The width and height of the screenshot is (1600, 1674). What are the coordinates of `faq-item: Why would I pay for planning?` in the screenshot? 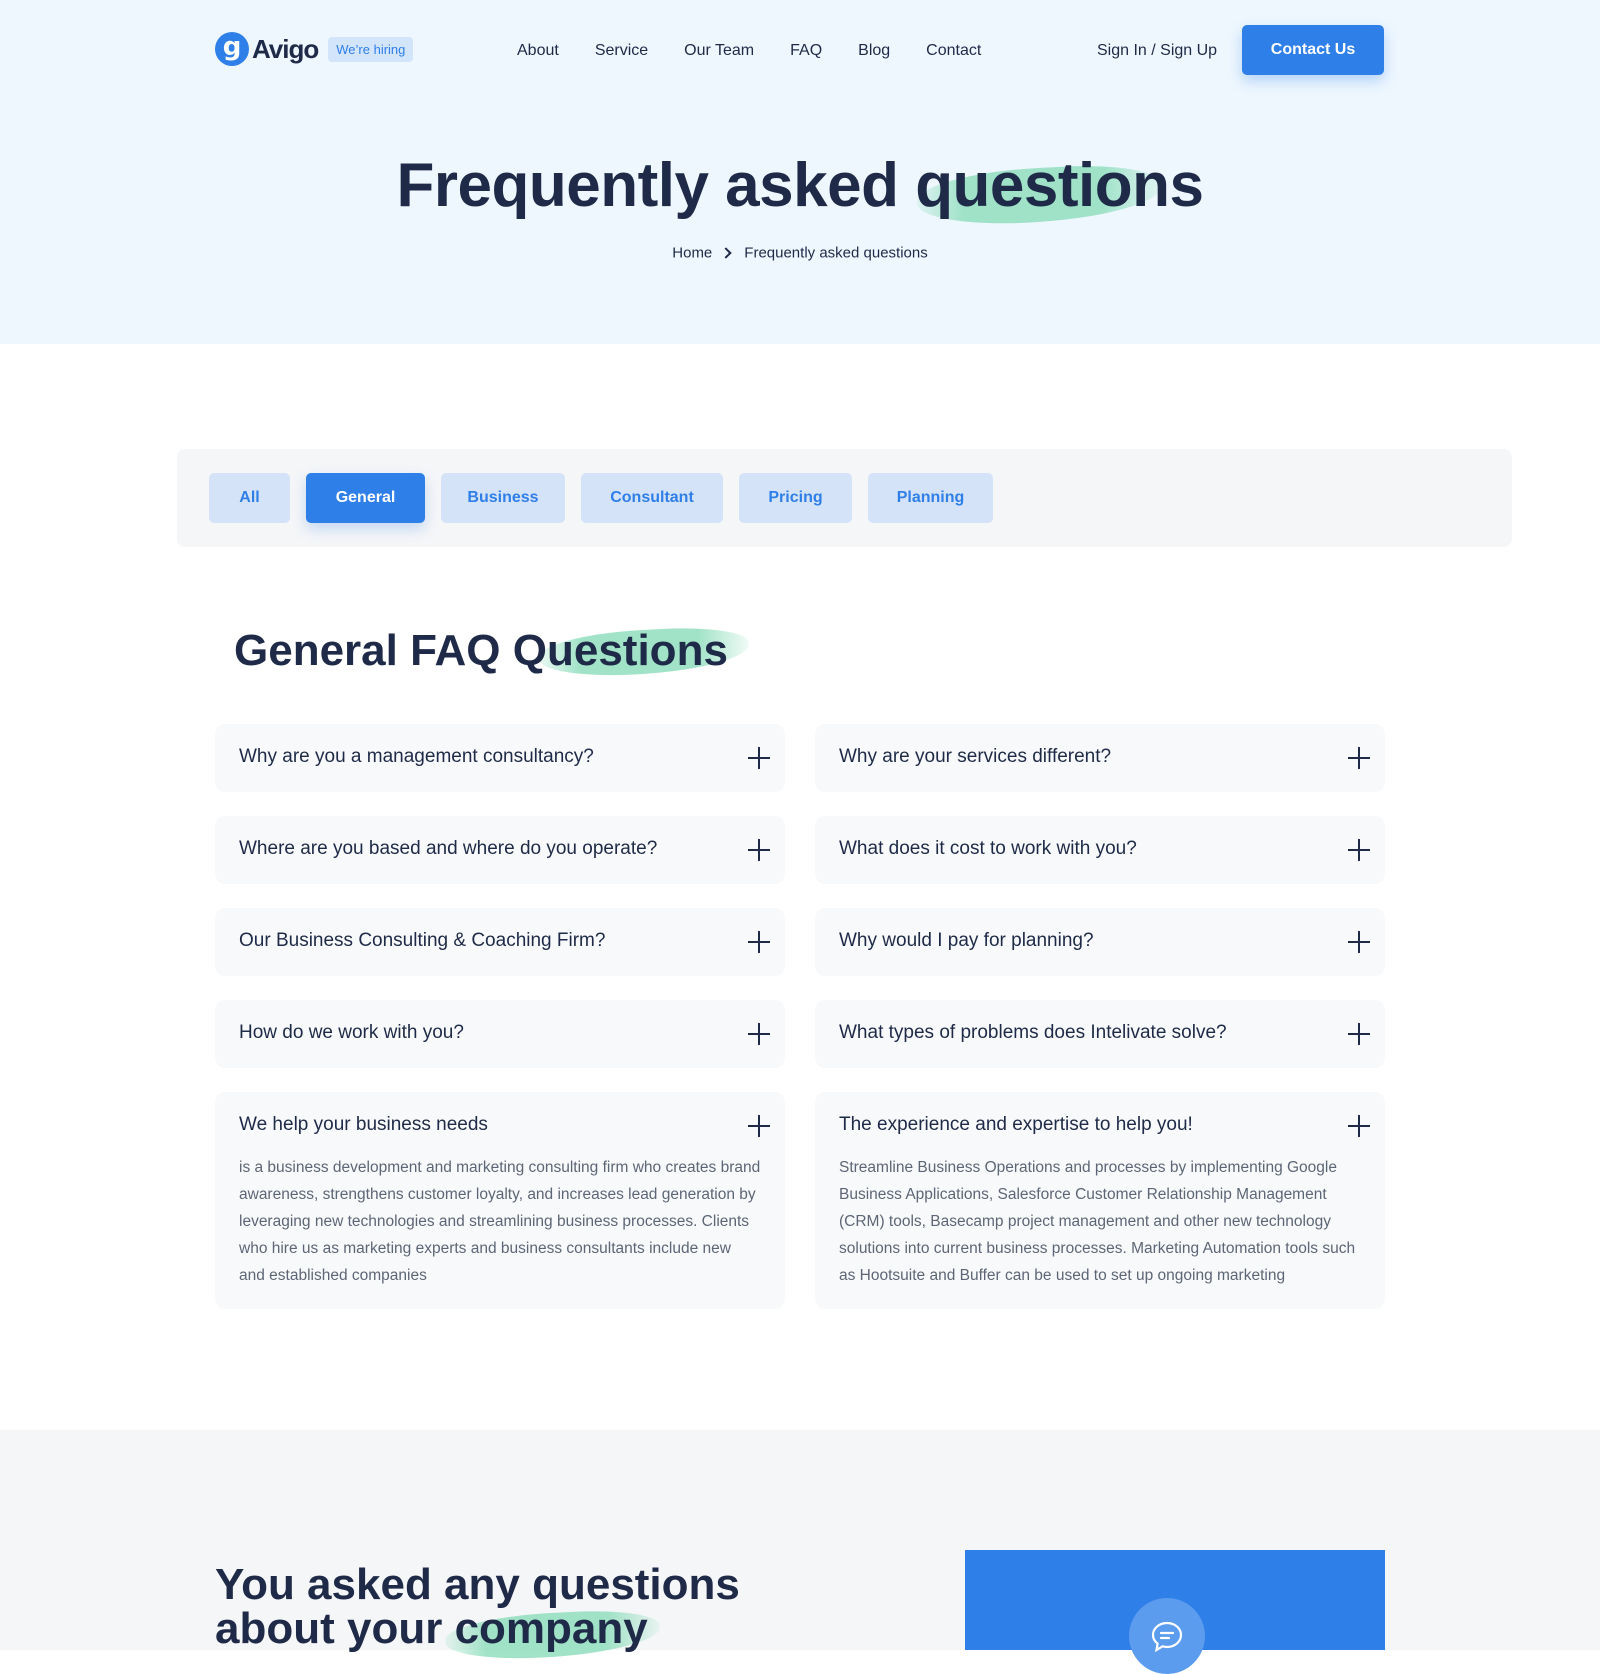 It's located at (1100, 942).